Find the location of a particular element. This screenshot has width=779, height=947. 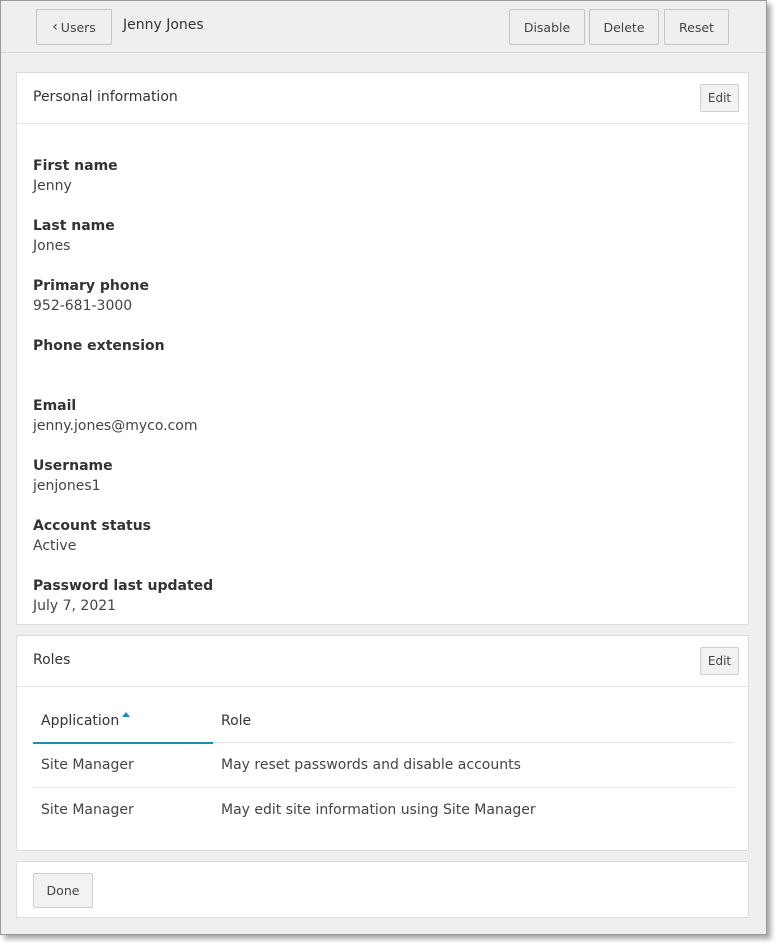

personal-information-header: Personal information Edit is located at coordinates (382, 98).